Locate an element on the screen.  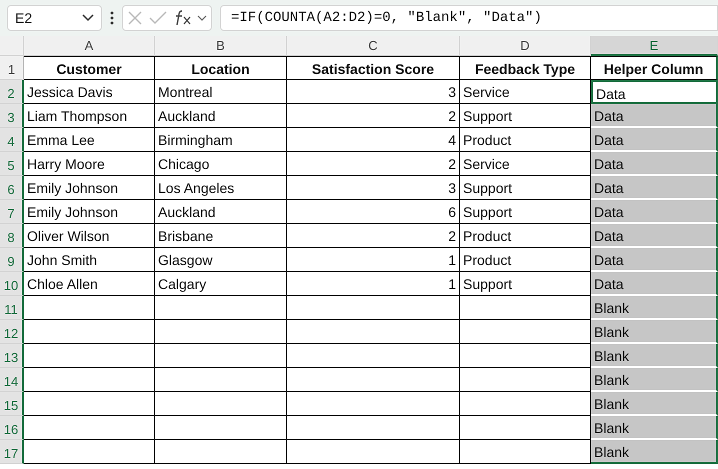
function-icon is located at coordinates (182, 18).